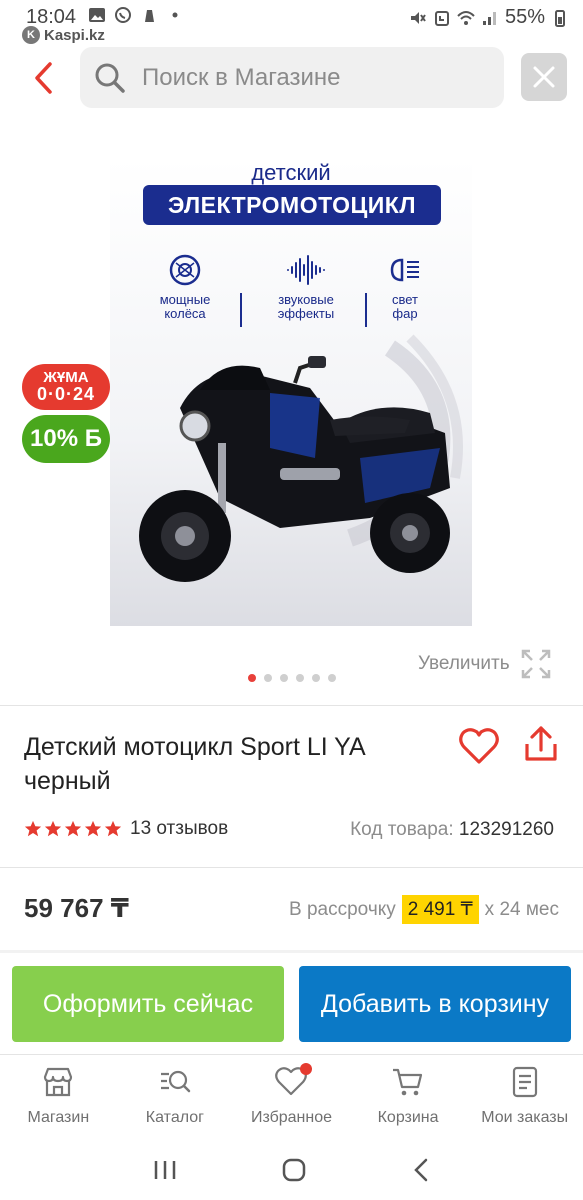 This screenshot has height=1200, width=583. Describe the element at coordinates (408, 1097) in the screenshot. I see `nav-item-cart: Корзина` at that location.